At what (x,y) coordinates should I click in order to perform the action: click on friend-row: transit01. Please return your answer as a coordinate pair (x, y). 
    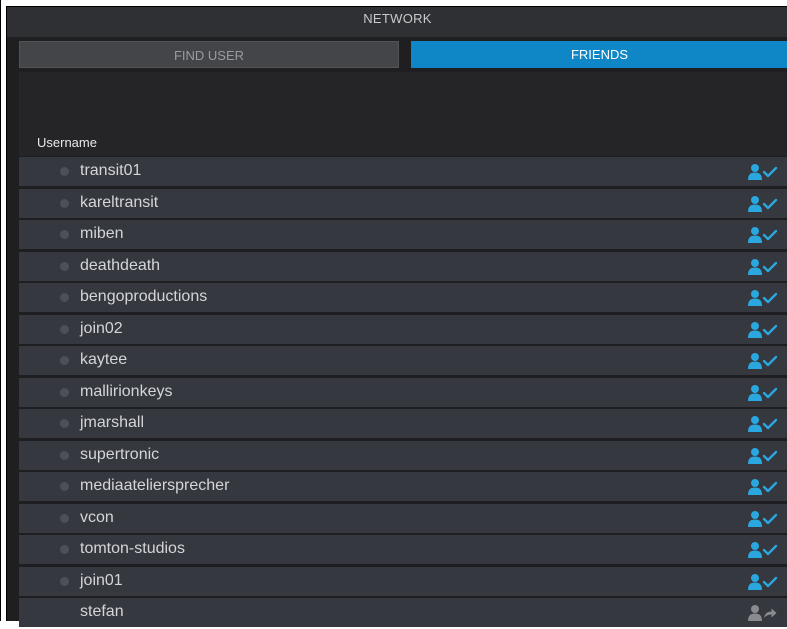
    Looking at the image, I should click on (403, 171).